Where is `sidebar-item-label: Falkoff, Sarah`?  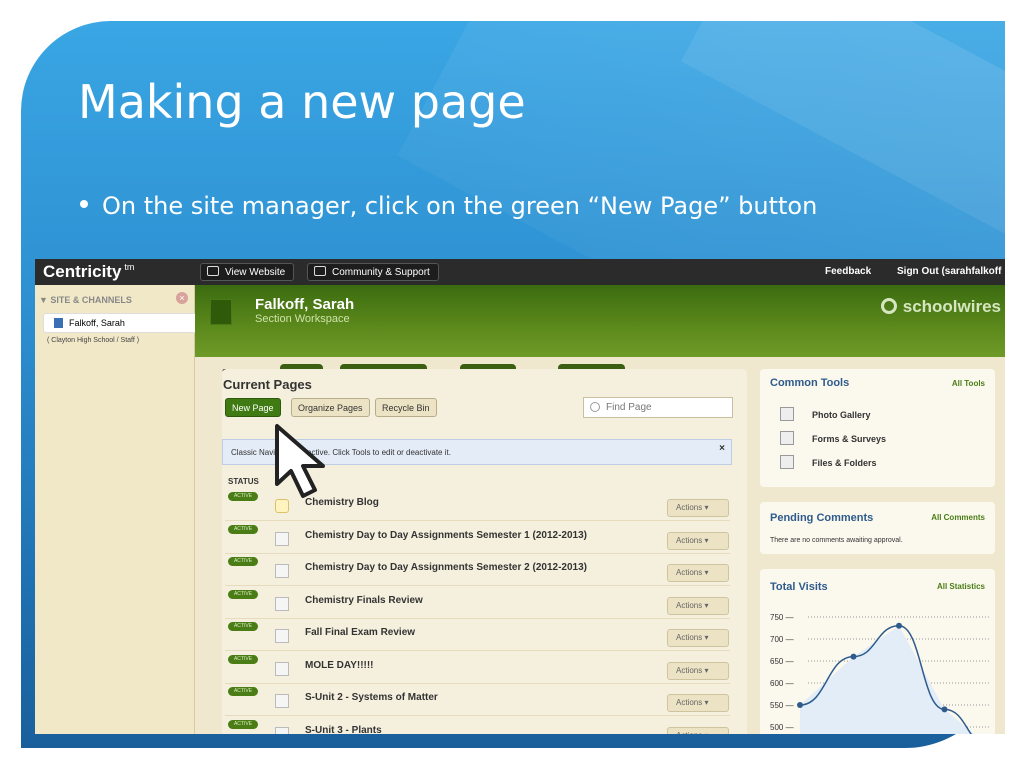 sidebar-item-label: Falkoff, Sarah is located at coordinates (97, 323).